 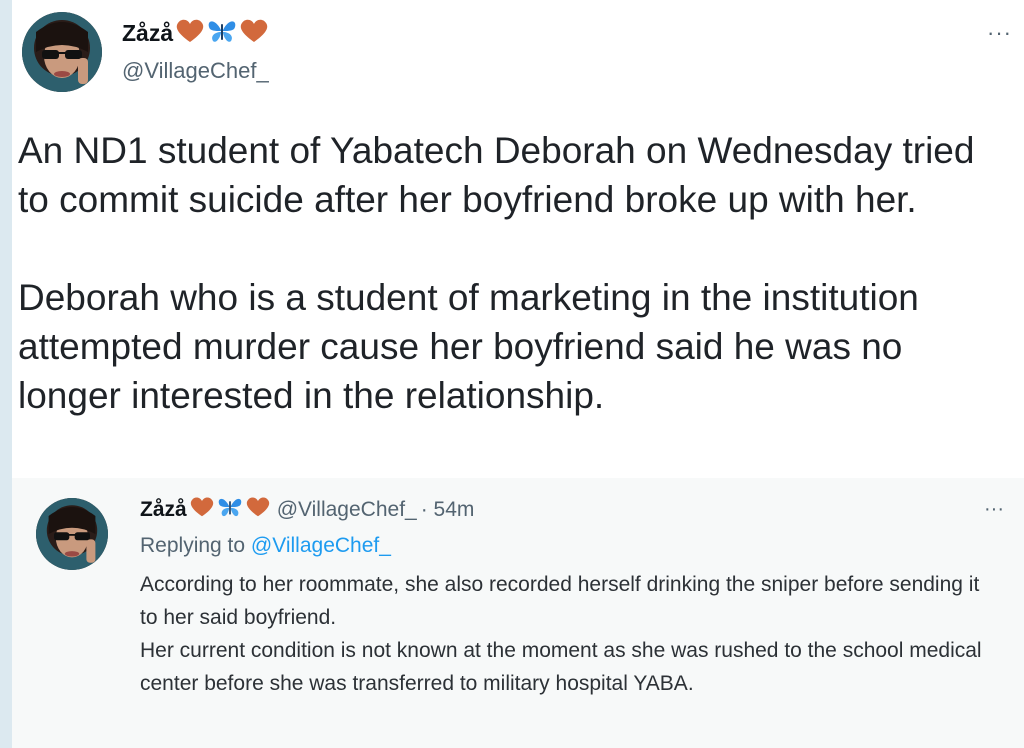 What do you see at coordinates (999, 33) in the screenshot?
I see `more-options-icon: ···` at bounding box center [999, 33].